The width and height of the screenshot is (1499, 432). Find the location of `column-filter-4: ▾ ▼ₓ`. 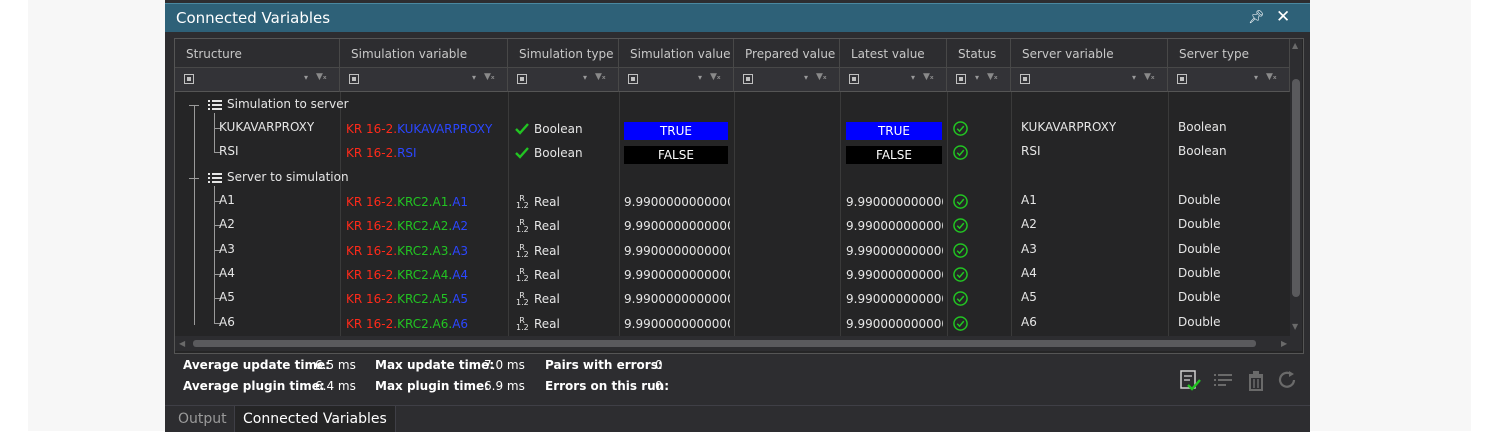

column-filter-4: ▾ ▼ₓ is located at coordinates (787, 80).